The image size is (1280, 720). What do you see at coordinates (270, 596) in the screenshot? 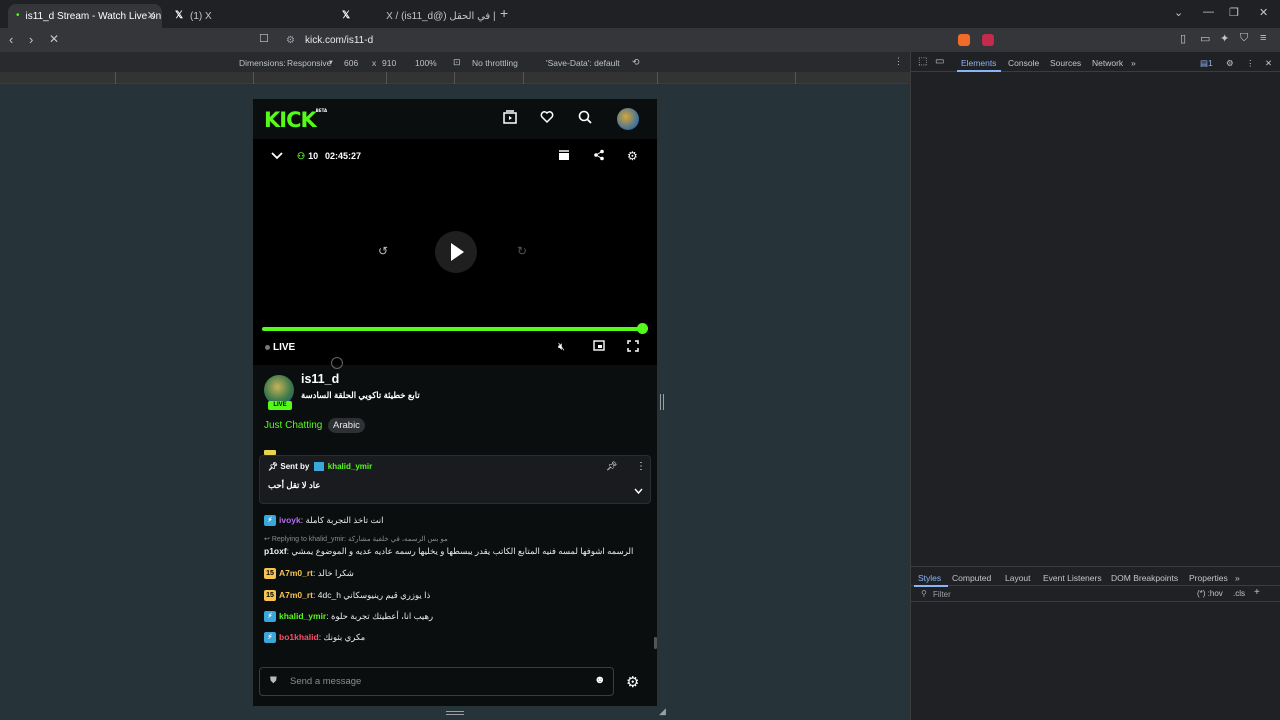
I see `sub-badge-icon: 15` at bounding box center [270, 596].